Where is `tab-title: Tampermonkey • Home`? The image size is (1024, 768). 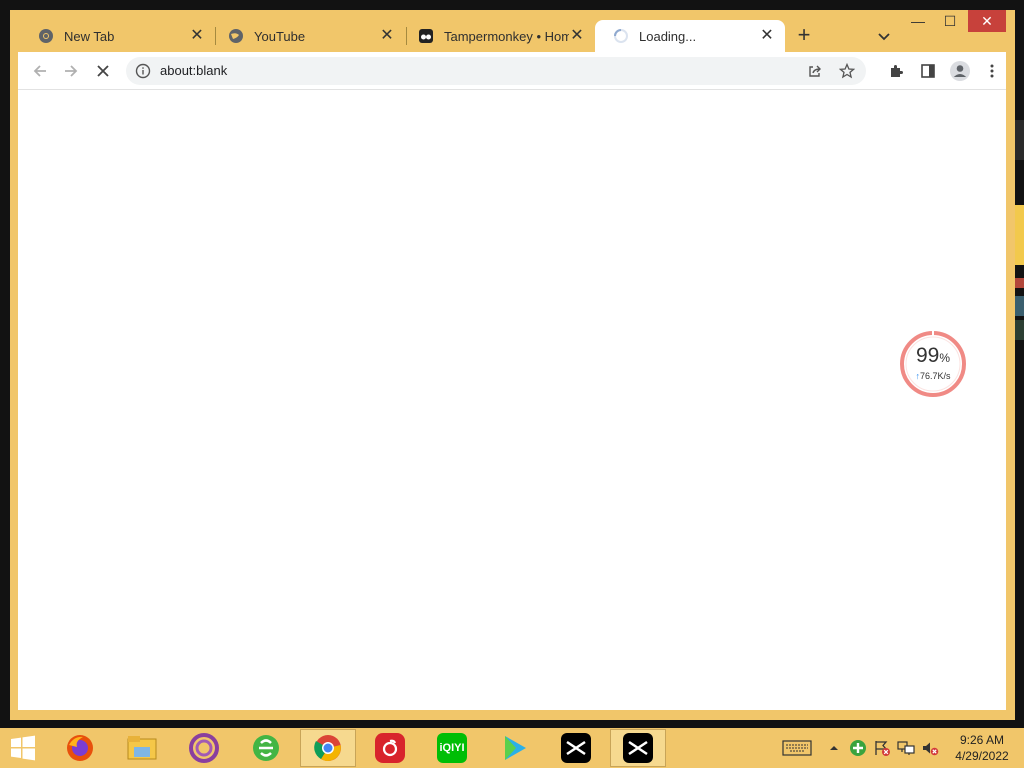 tab-title: Tampermonkey • Home is located at coordinates (506, 36).